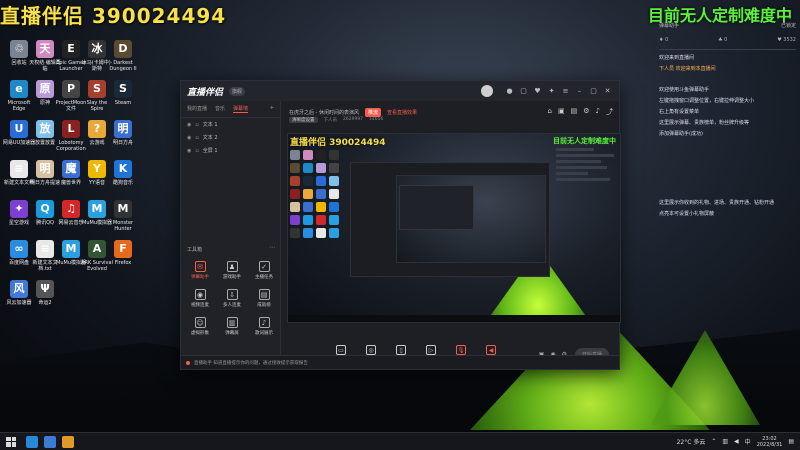  Describe the element at coordinates (338, 143) in the screenshot. I see `preview-stream-id: 直播伴侣 390024494` at that location.